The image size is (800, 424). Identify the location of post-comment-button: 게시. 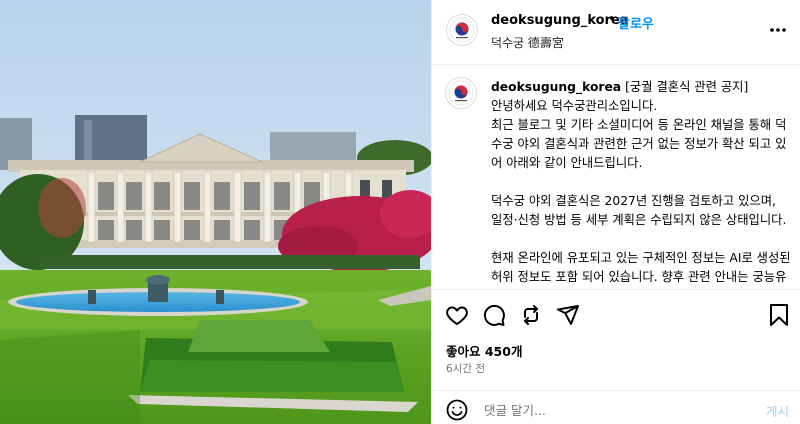
(777, 410).